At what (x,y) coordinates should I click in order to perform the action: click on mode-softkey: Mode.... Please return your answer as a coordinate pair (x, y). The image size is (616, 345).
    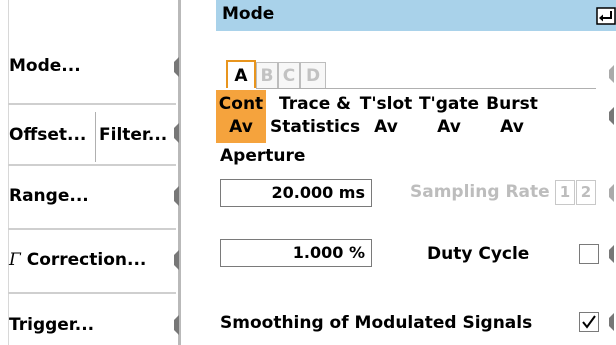
    Looking at the image, I should click on (93, 67).